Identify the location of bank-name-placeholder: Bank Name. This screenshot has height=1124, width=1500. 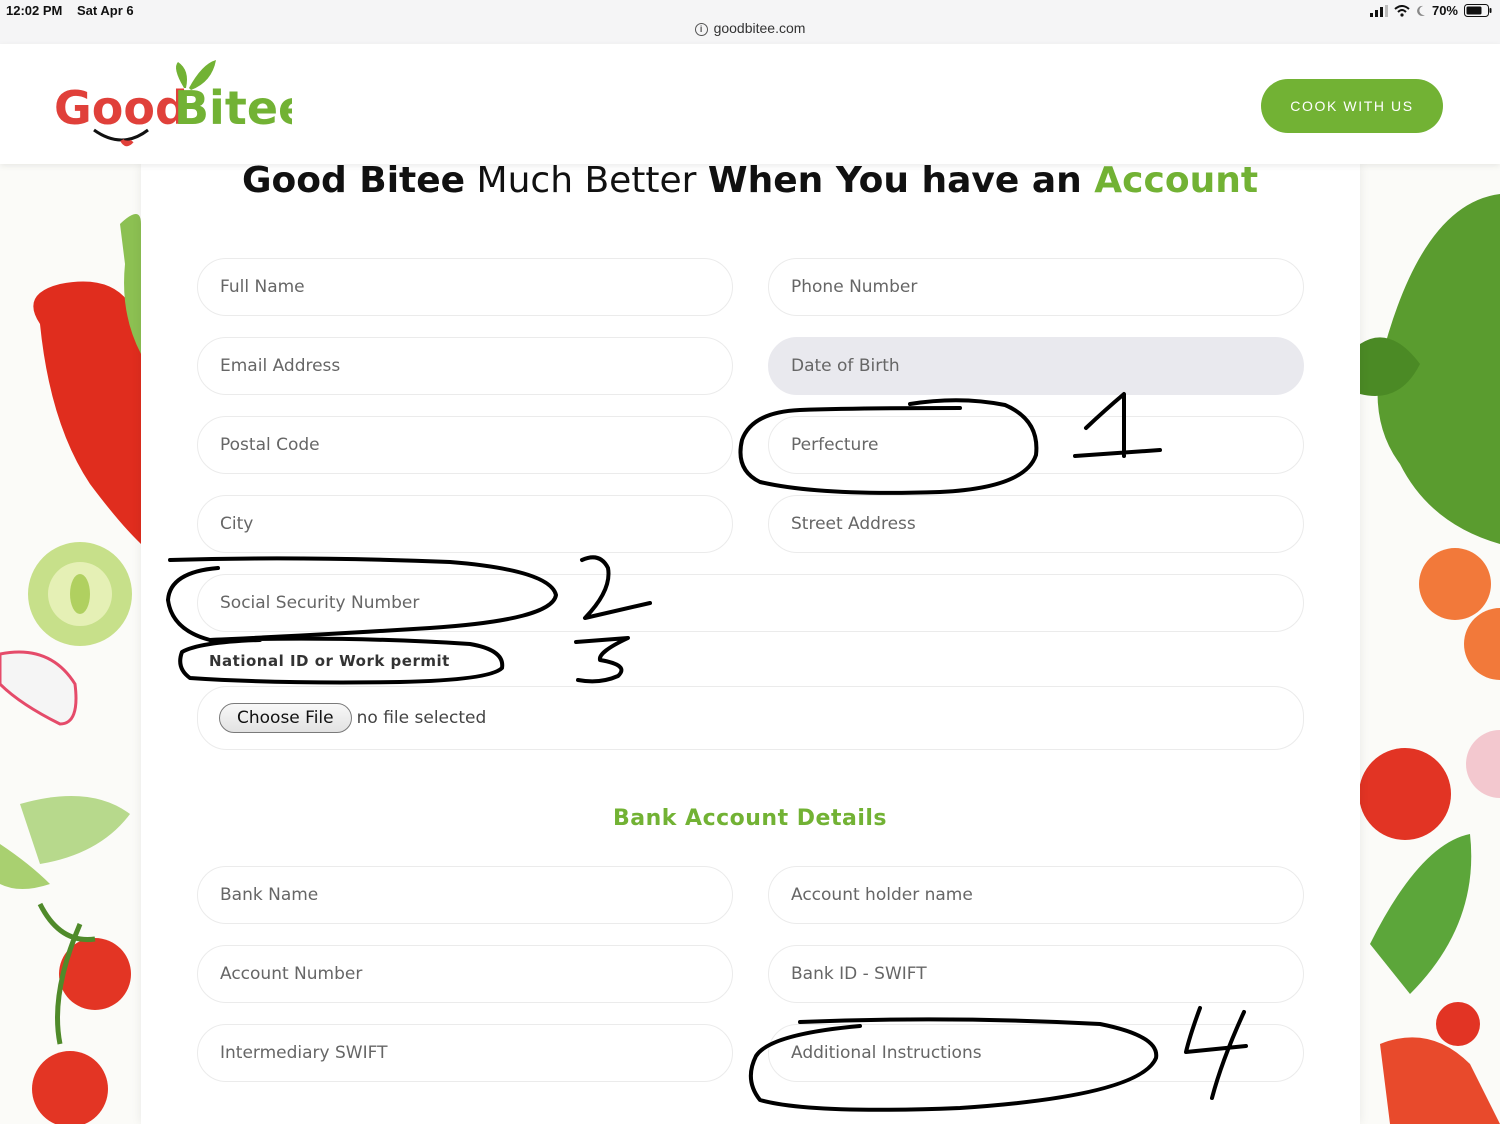
(269, 895).